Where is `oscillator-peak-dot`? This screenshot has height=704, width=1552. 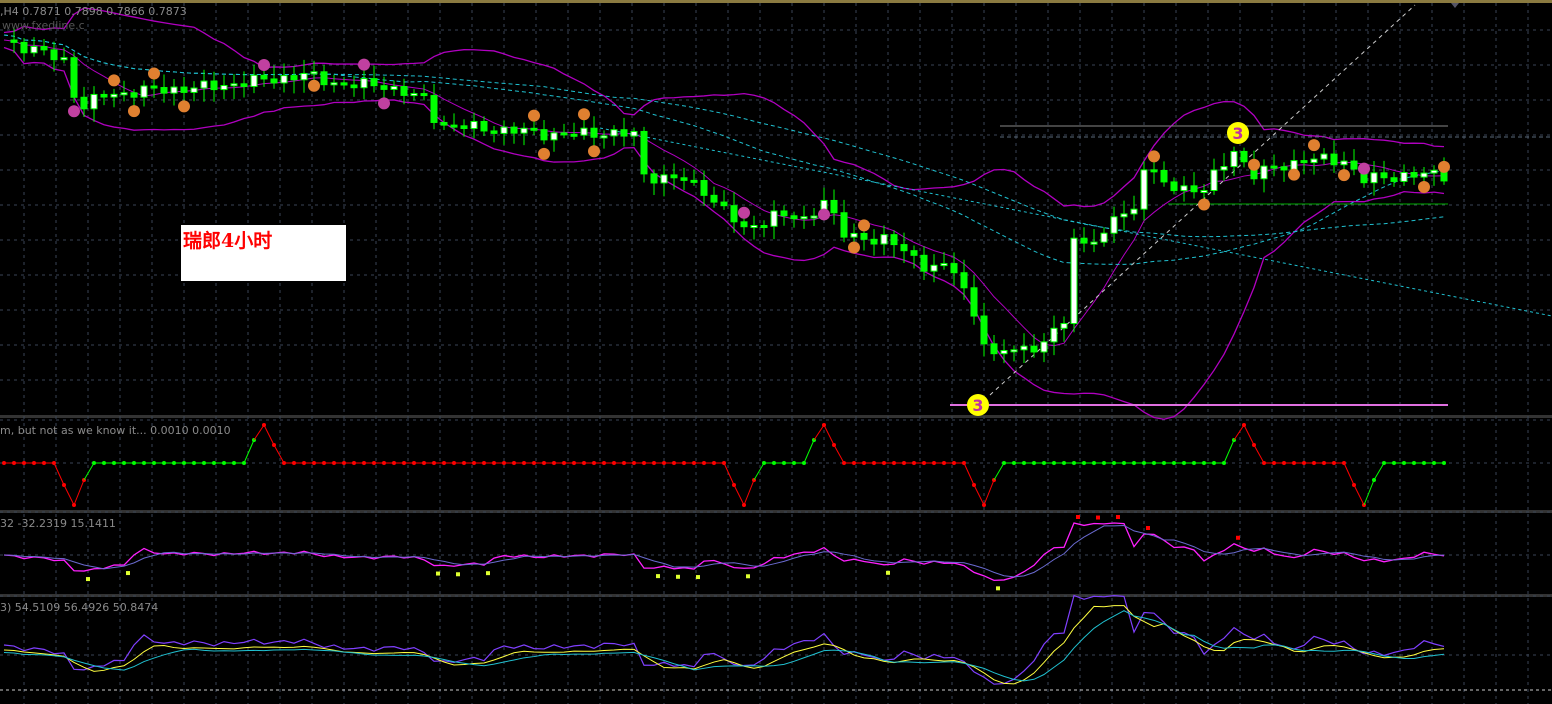
oscillator-peak-dot is located at coordinates (1098, 517).